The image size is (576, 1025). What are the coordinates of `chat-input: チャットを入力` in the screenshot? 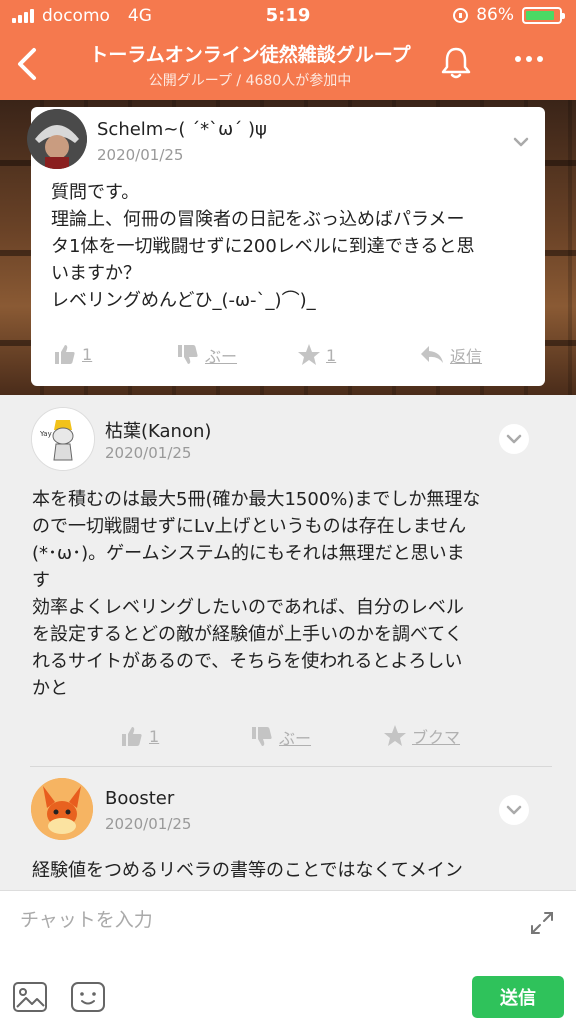 It's located at (86, 918).